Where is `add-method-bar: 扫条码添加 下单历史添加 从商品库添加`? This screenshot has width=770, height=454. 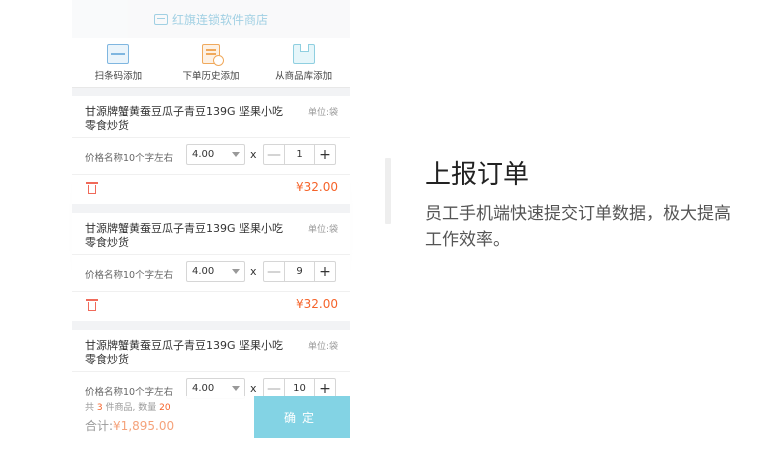
add-method-bar: 扫条码添加 下单历史添加 从商品库添加 is located at coordinates (211, 63).